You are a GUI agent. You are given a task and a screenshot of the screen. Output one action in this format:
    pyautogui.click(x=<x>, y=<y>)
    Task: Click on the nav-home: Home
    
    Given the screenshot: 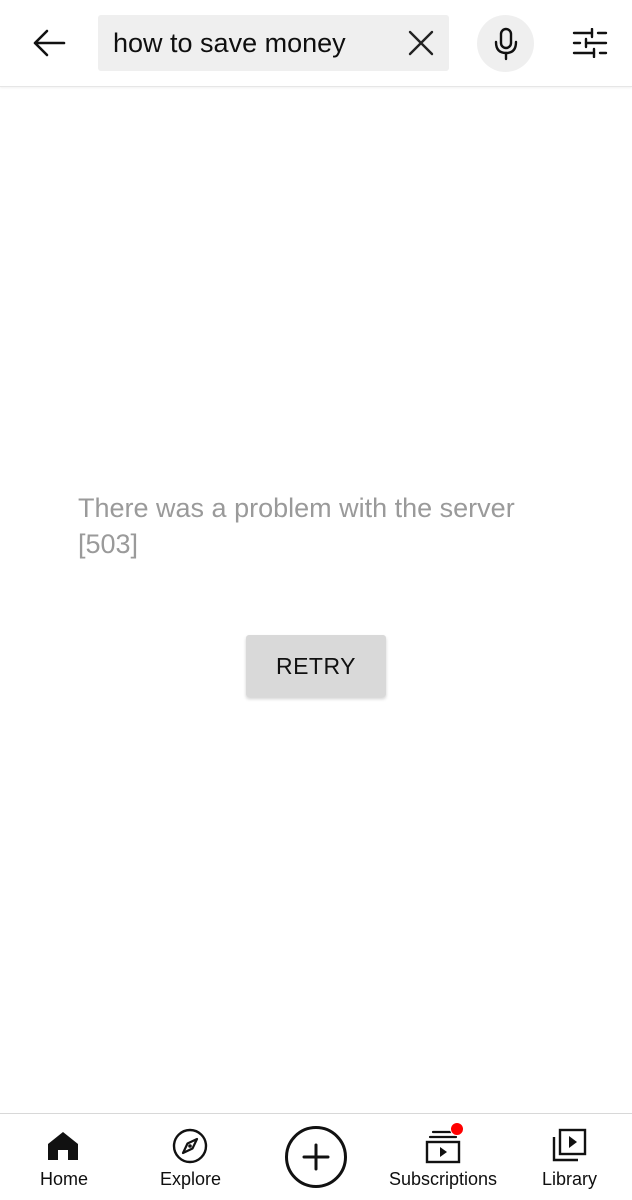 What is the action you would take?
    pyautogui.click(x=63, y=1157)
    